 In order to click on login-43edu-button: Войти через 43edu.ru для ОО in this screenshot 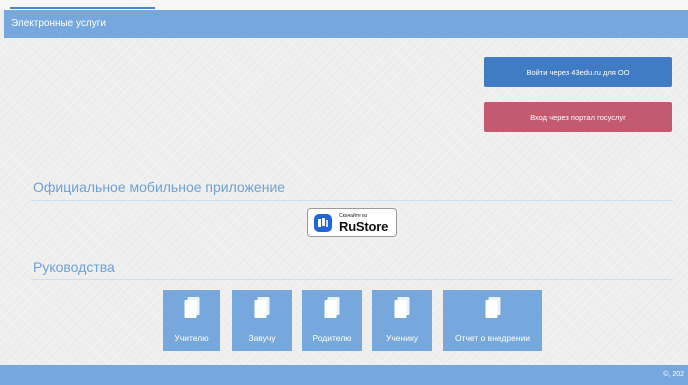, I will do `click(578, 72)`.